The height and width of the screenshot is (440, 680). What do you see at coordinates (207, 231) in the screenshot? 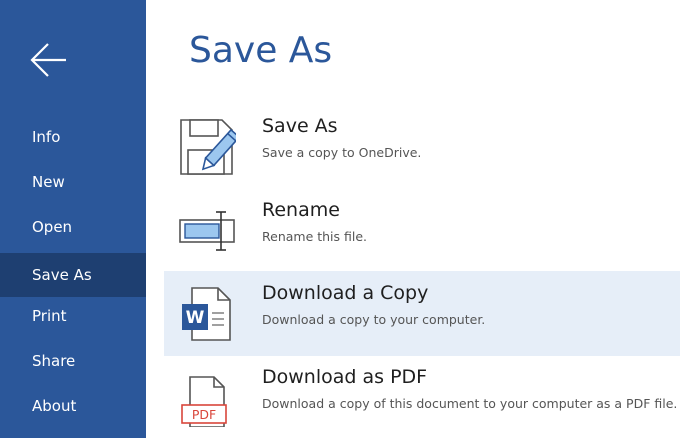
I see `rename-field-icon` at bounding box center [207, 231].